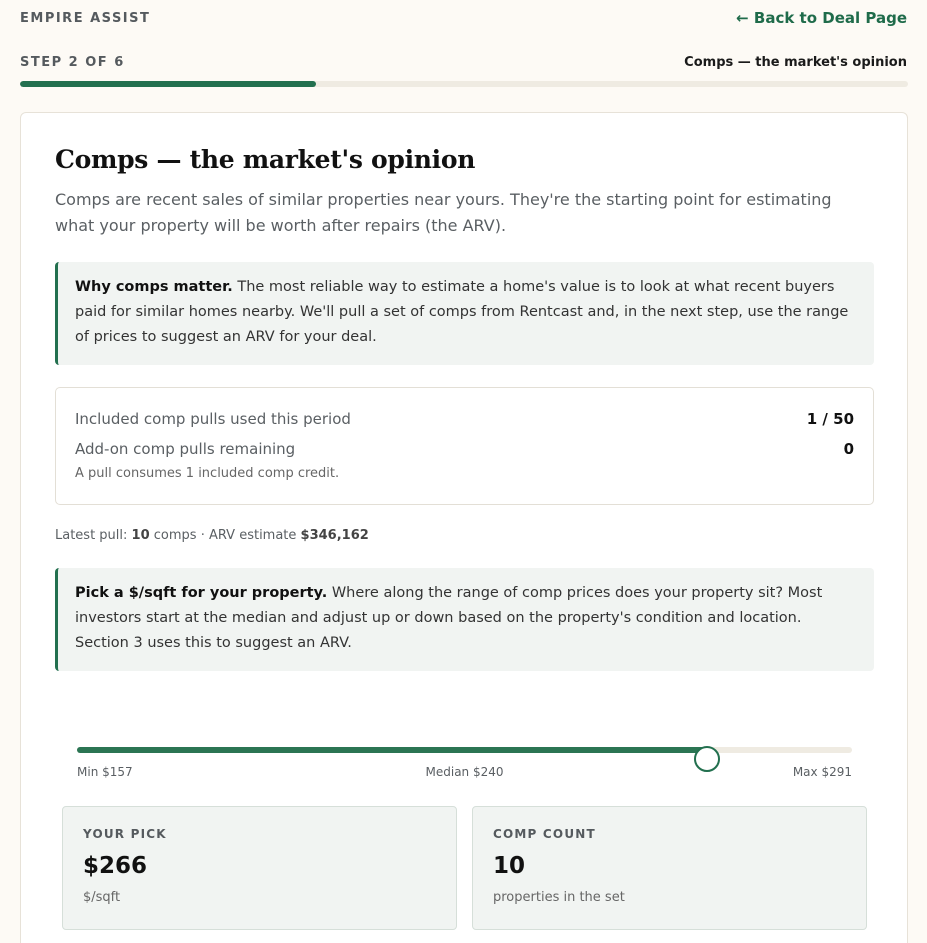 This screenshot has height=943, width=927. Describe the element at coordinates (213, 419) in the screenshot. I see `included-pulls-label: Included comp pulls used this period` at that location.